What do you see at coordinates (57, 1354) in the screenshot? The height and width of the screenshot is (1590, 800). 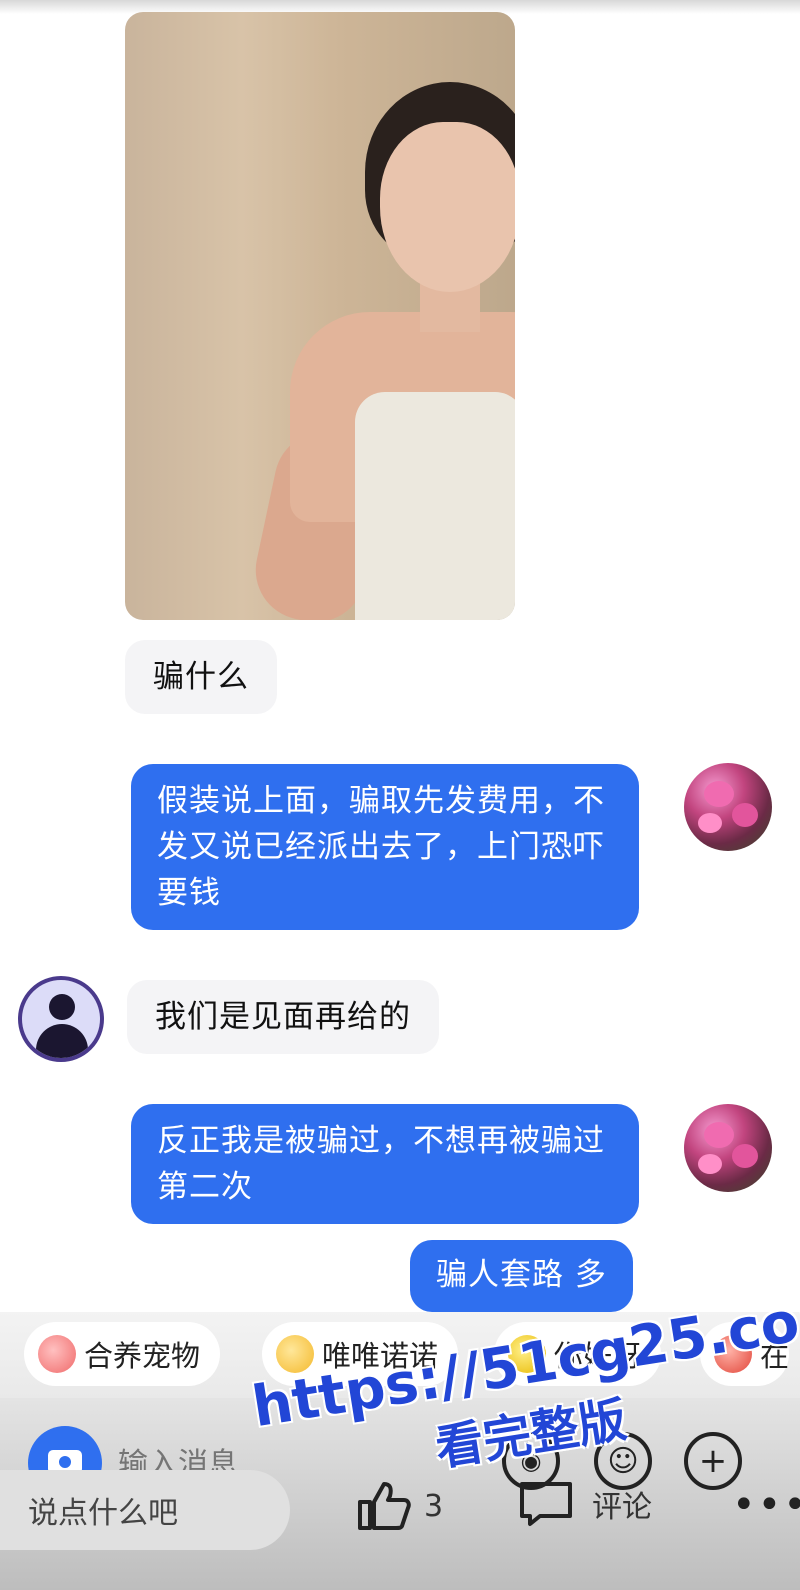 I see `pink-blob-icon` at bounding box center [57, 1354].